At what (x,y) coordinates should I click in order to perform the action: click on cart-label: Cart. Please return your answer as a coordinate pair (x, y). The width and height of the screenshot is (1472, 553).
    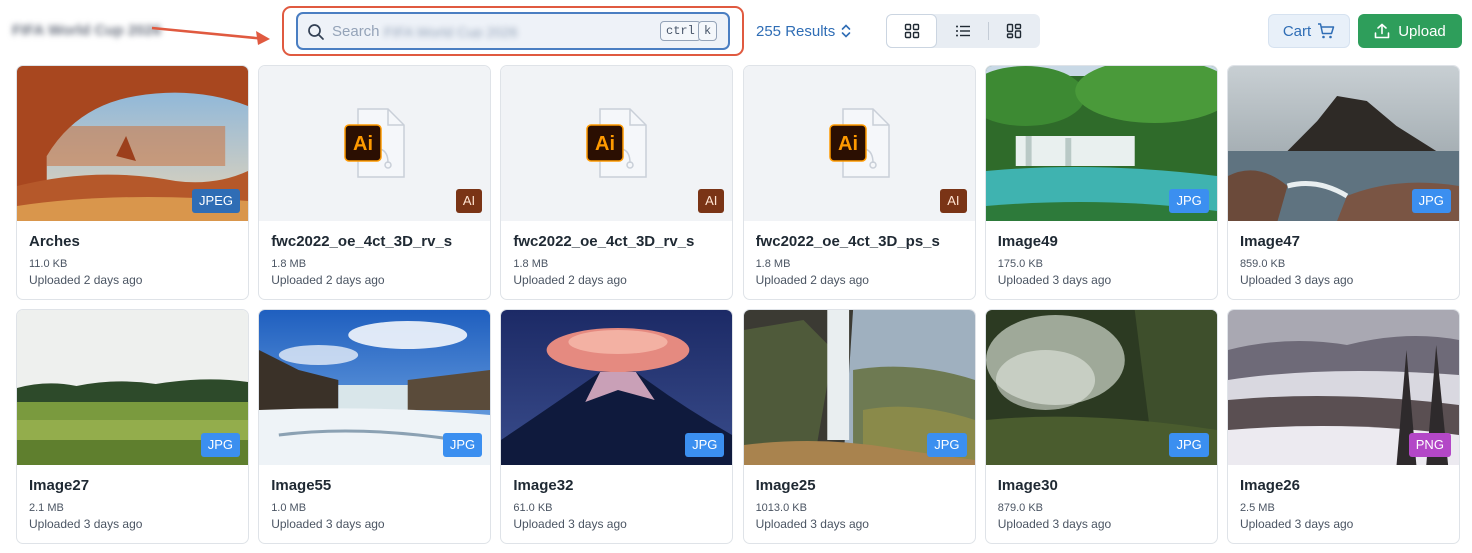
    Looking at the image, I should click on (1297, 31).